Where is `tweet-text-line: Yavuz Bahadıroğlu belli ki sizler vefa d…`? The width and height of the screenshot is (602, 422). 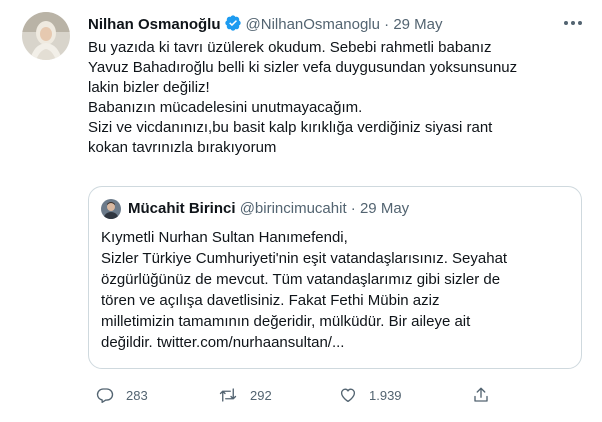 tweet-text-line: Yavuz Bahadıroğlu belli ki sizler vefa d… is located at coordinates (303, 67).